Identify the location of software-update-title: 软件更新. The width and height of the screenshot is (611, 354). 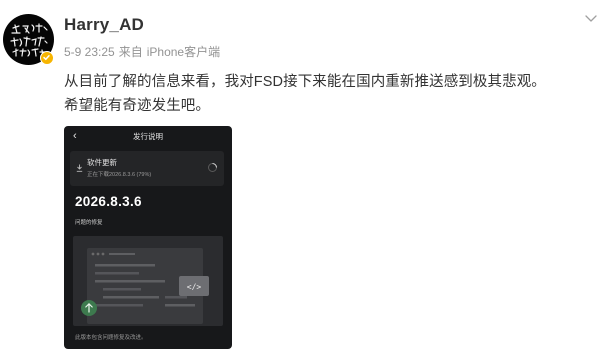
(102, 162).